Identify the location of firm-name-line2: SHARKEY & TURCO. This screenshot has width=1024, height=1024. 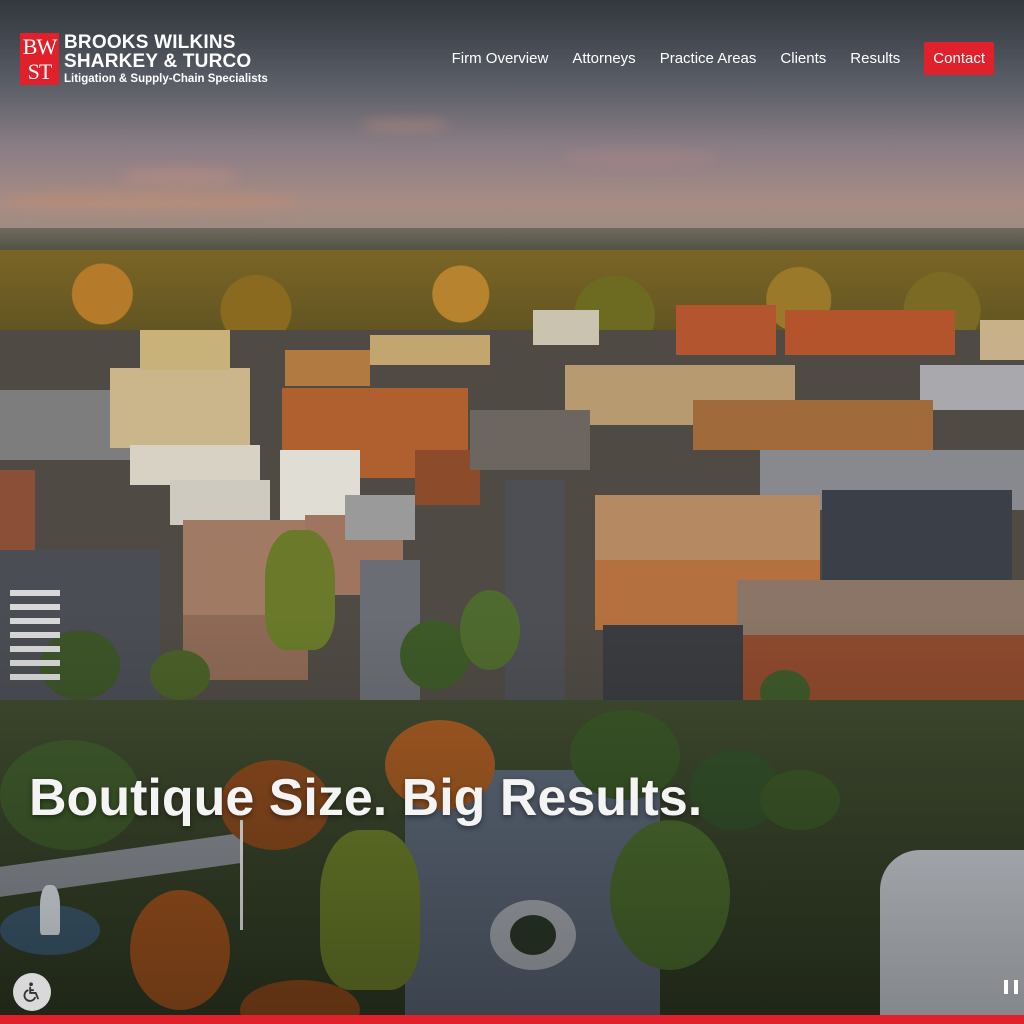
(158, 61).